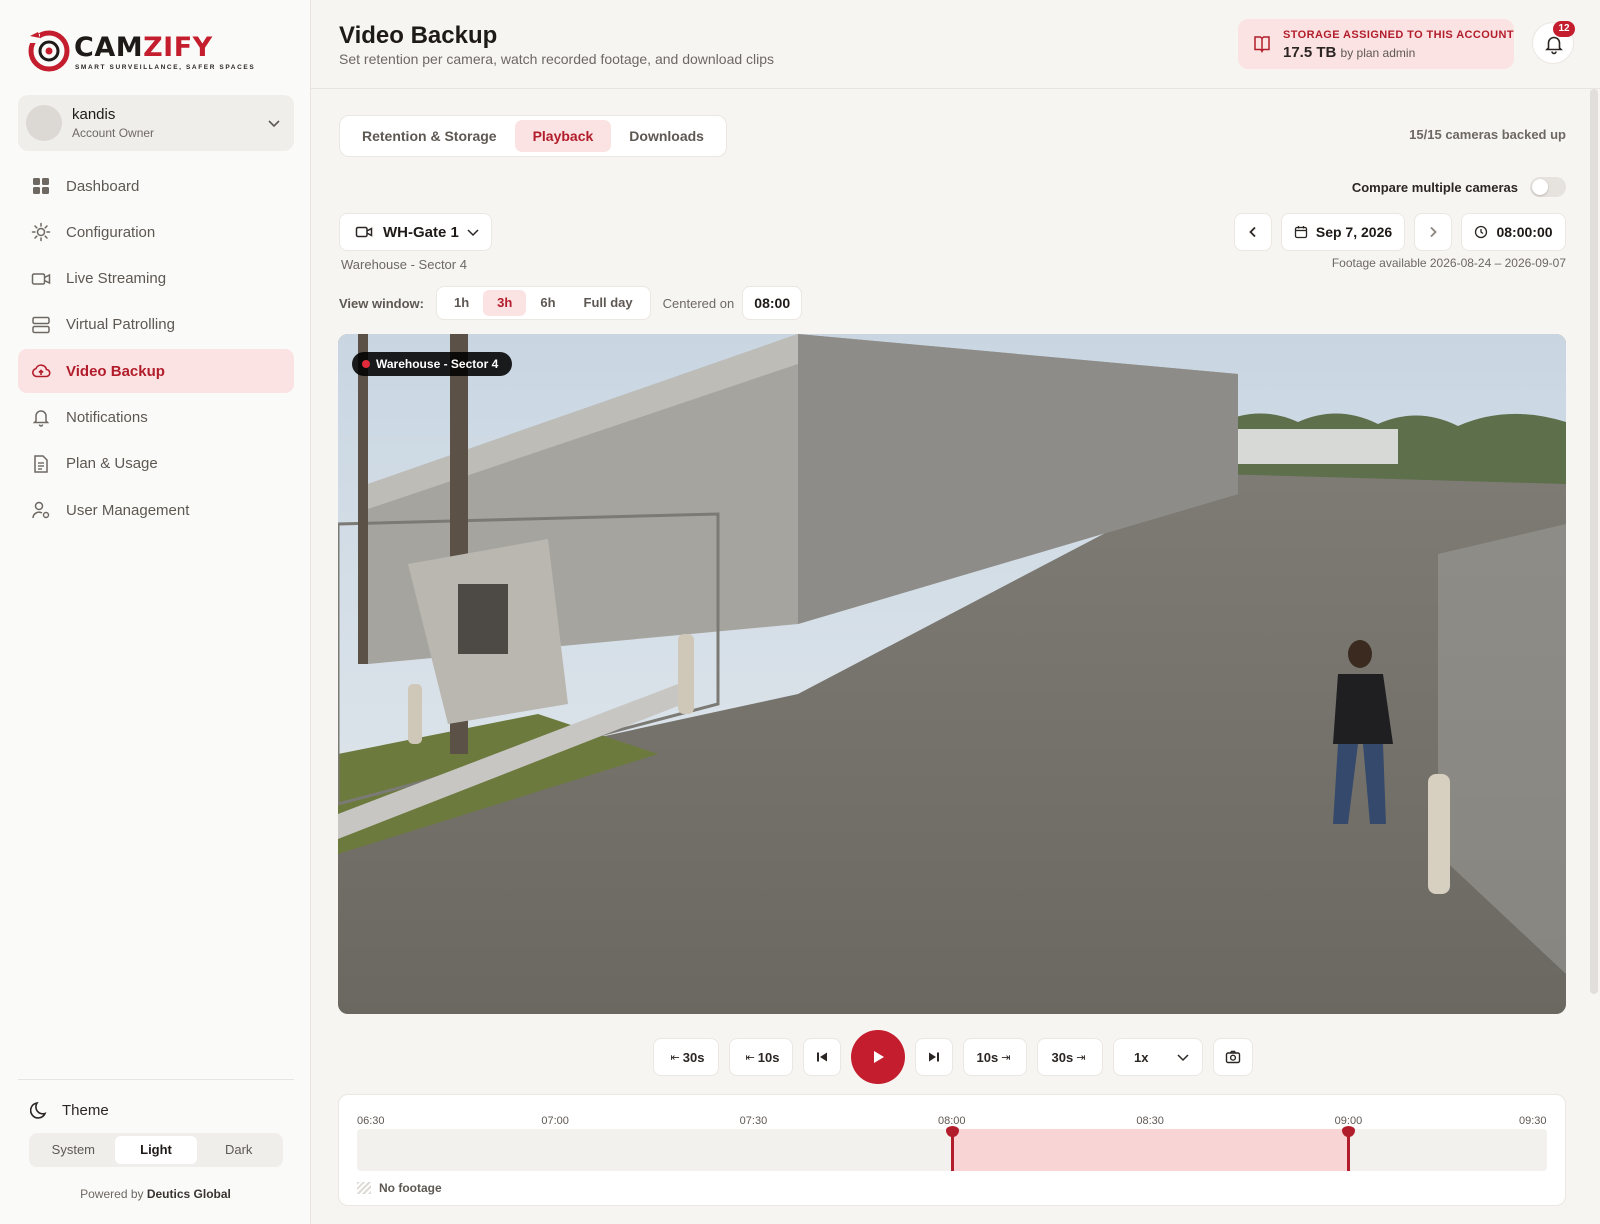  What do you see at coordinates (772, 303) in the screenshot?
I see `centered-on-input: 08:00` at bounding box center [772, 303].